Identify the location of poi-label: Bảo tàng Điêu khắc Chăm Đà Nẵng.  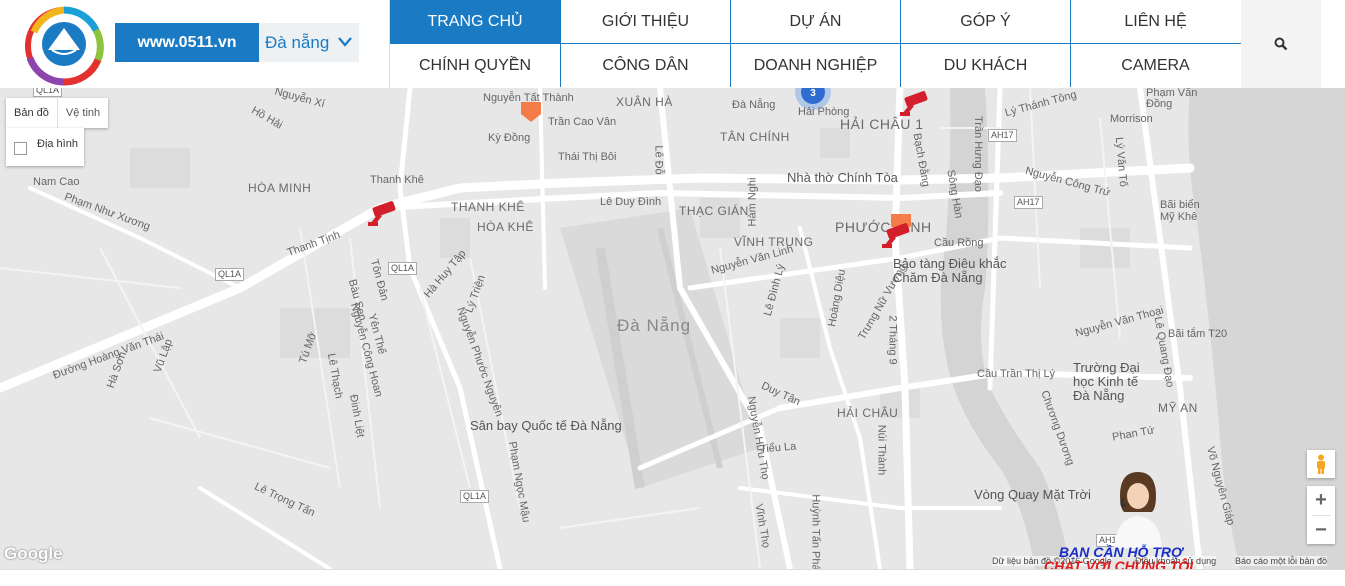
(950, 270).